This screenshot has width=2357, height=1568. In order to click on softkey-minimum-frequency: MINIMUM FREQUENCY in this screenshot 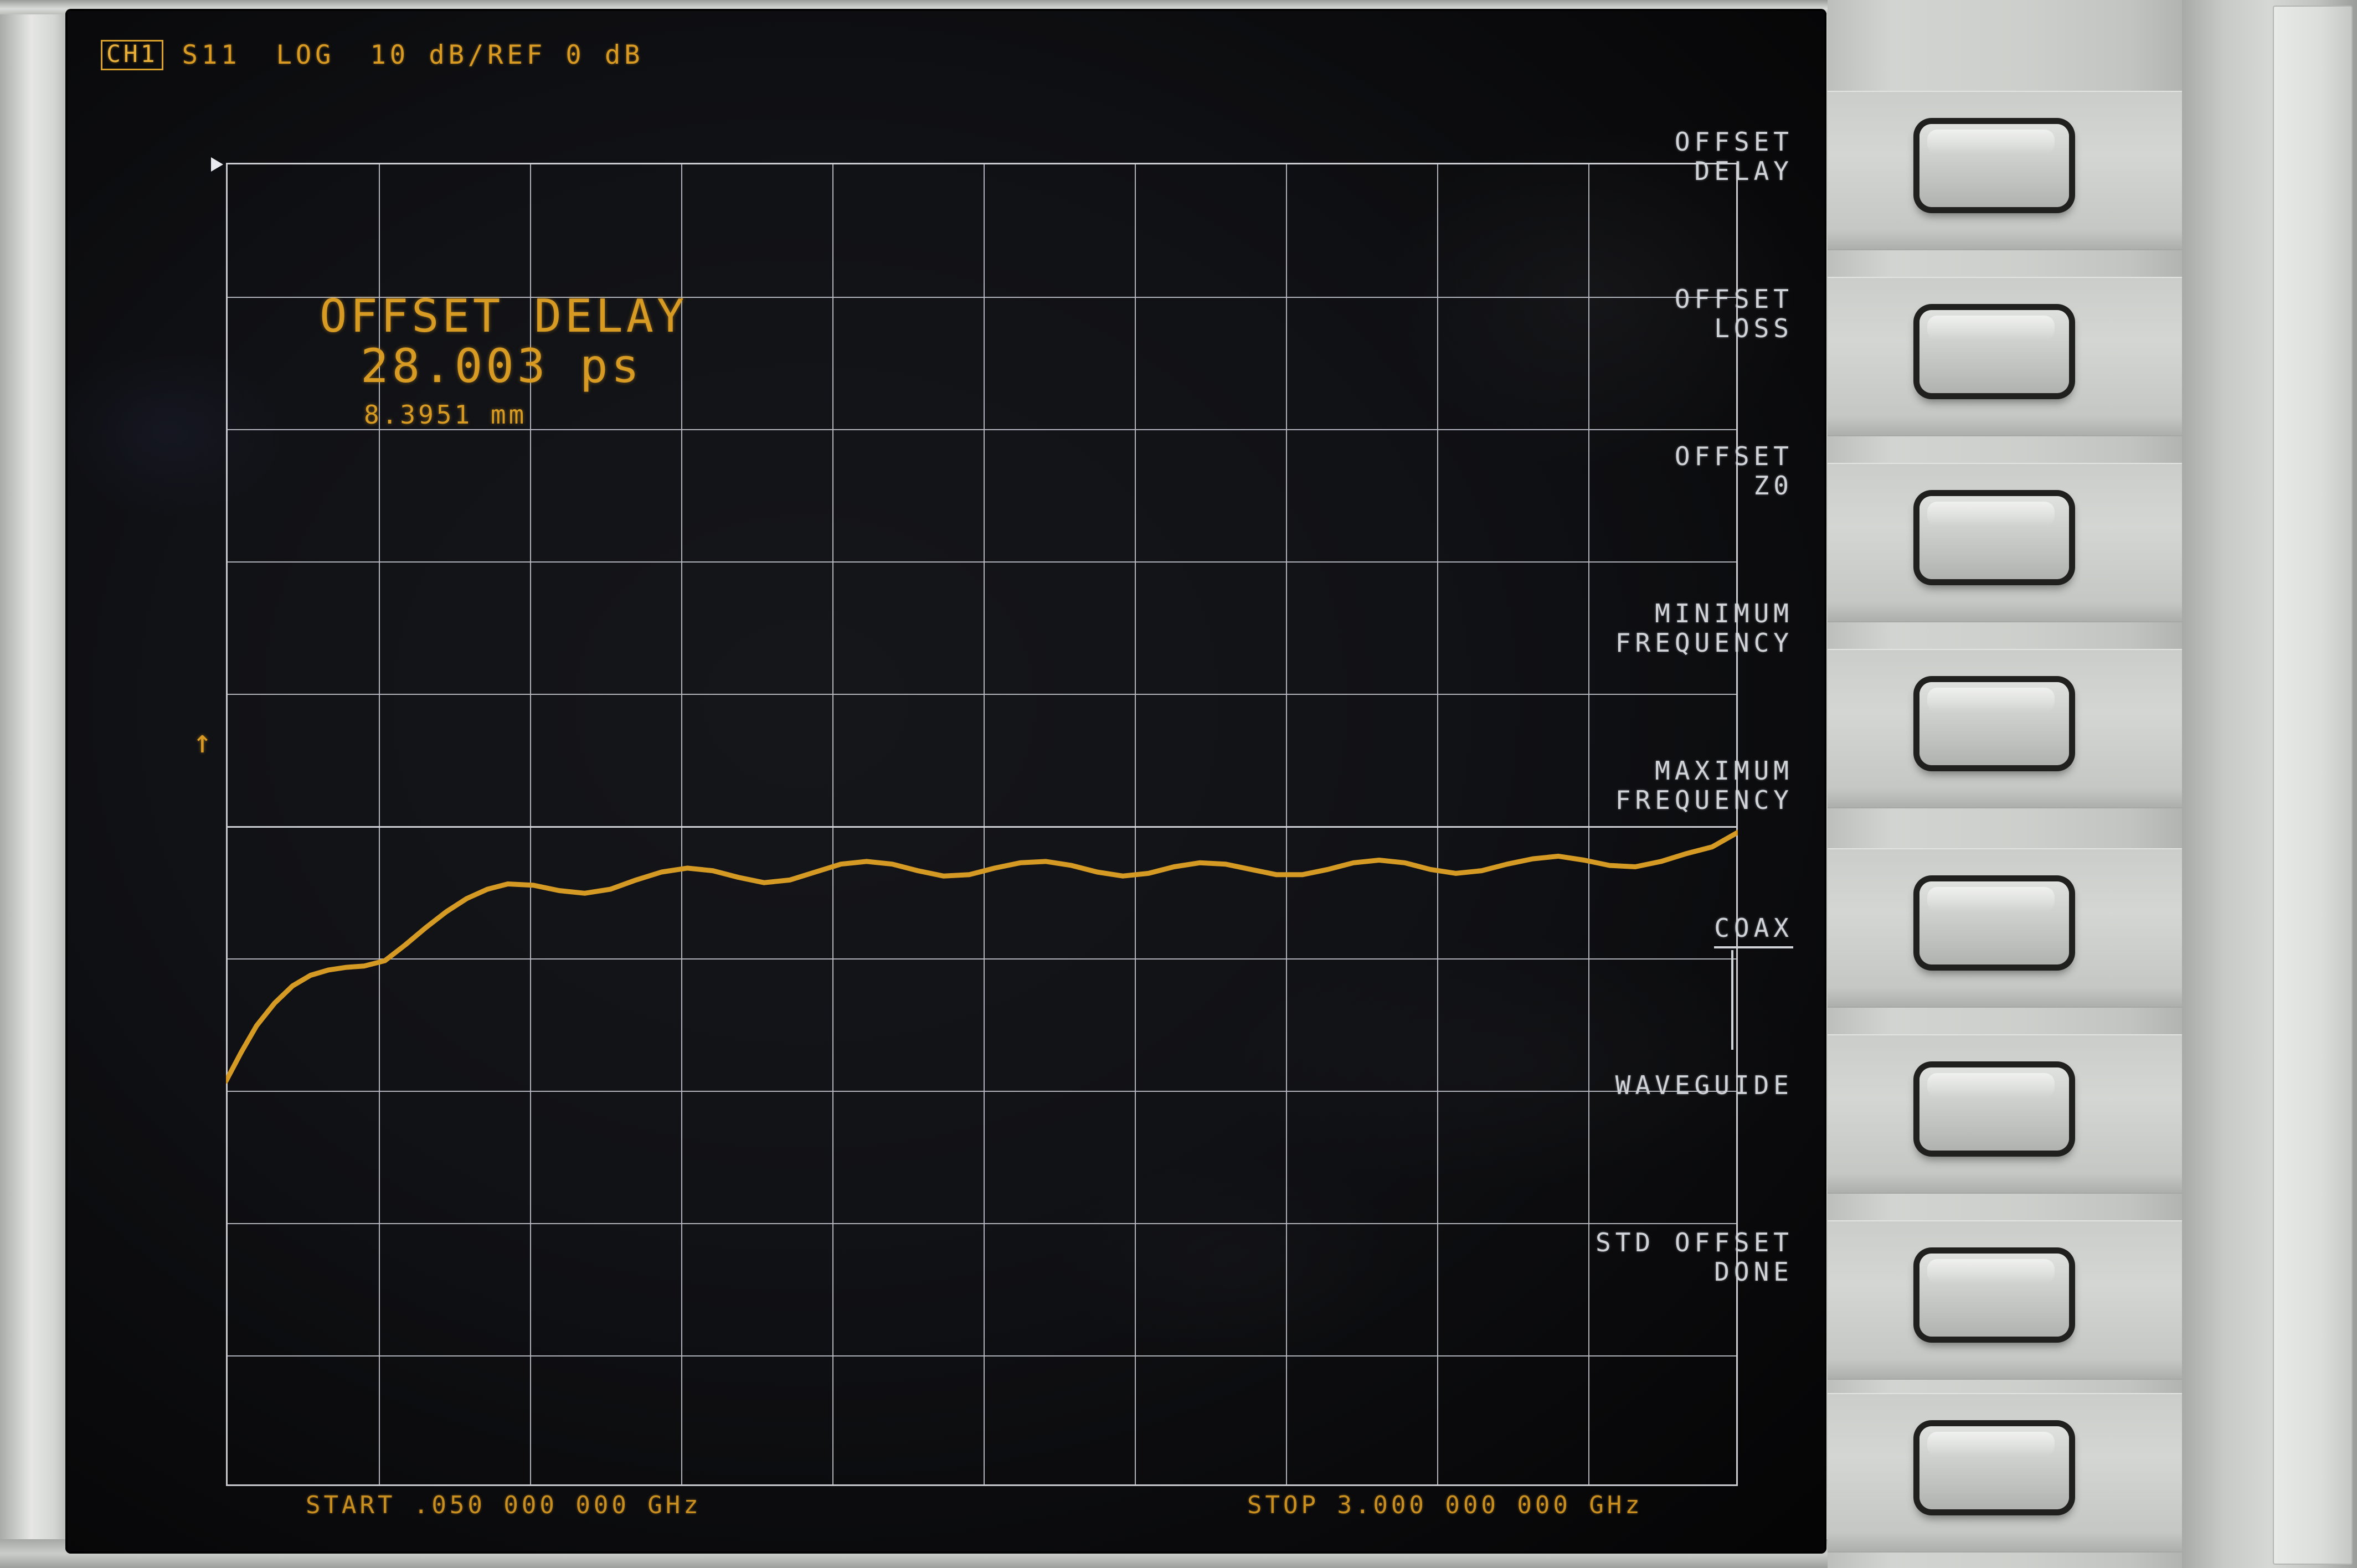, I will do `click(1566, 677)`.